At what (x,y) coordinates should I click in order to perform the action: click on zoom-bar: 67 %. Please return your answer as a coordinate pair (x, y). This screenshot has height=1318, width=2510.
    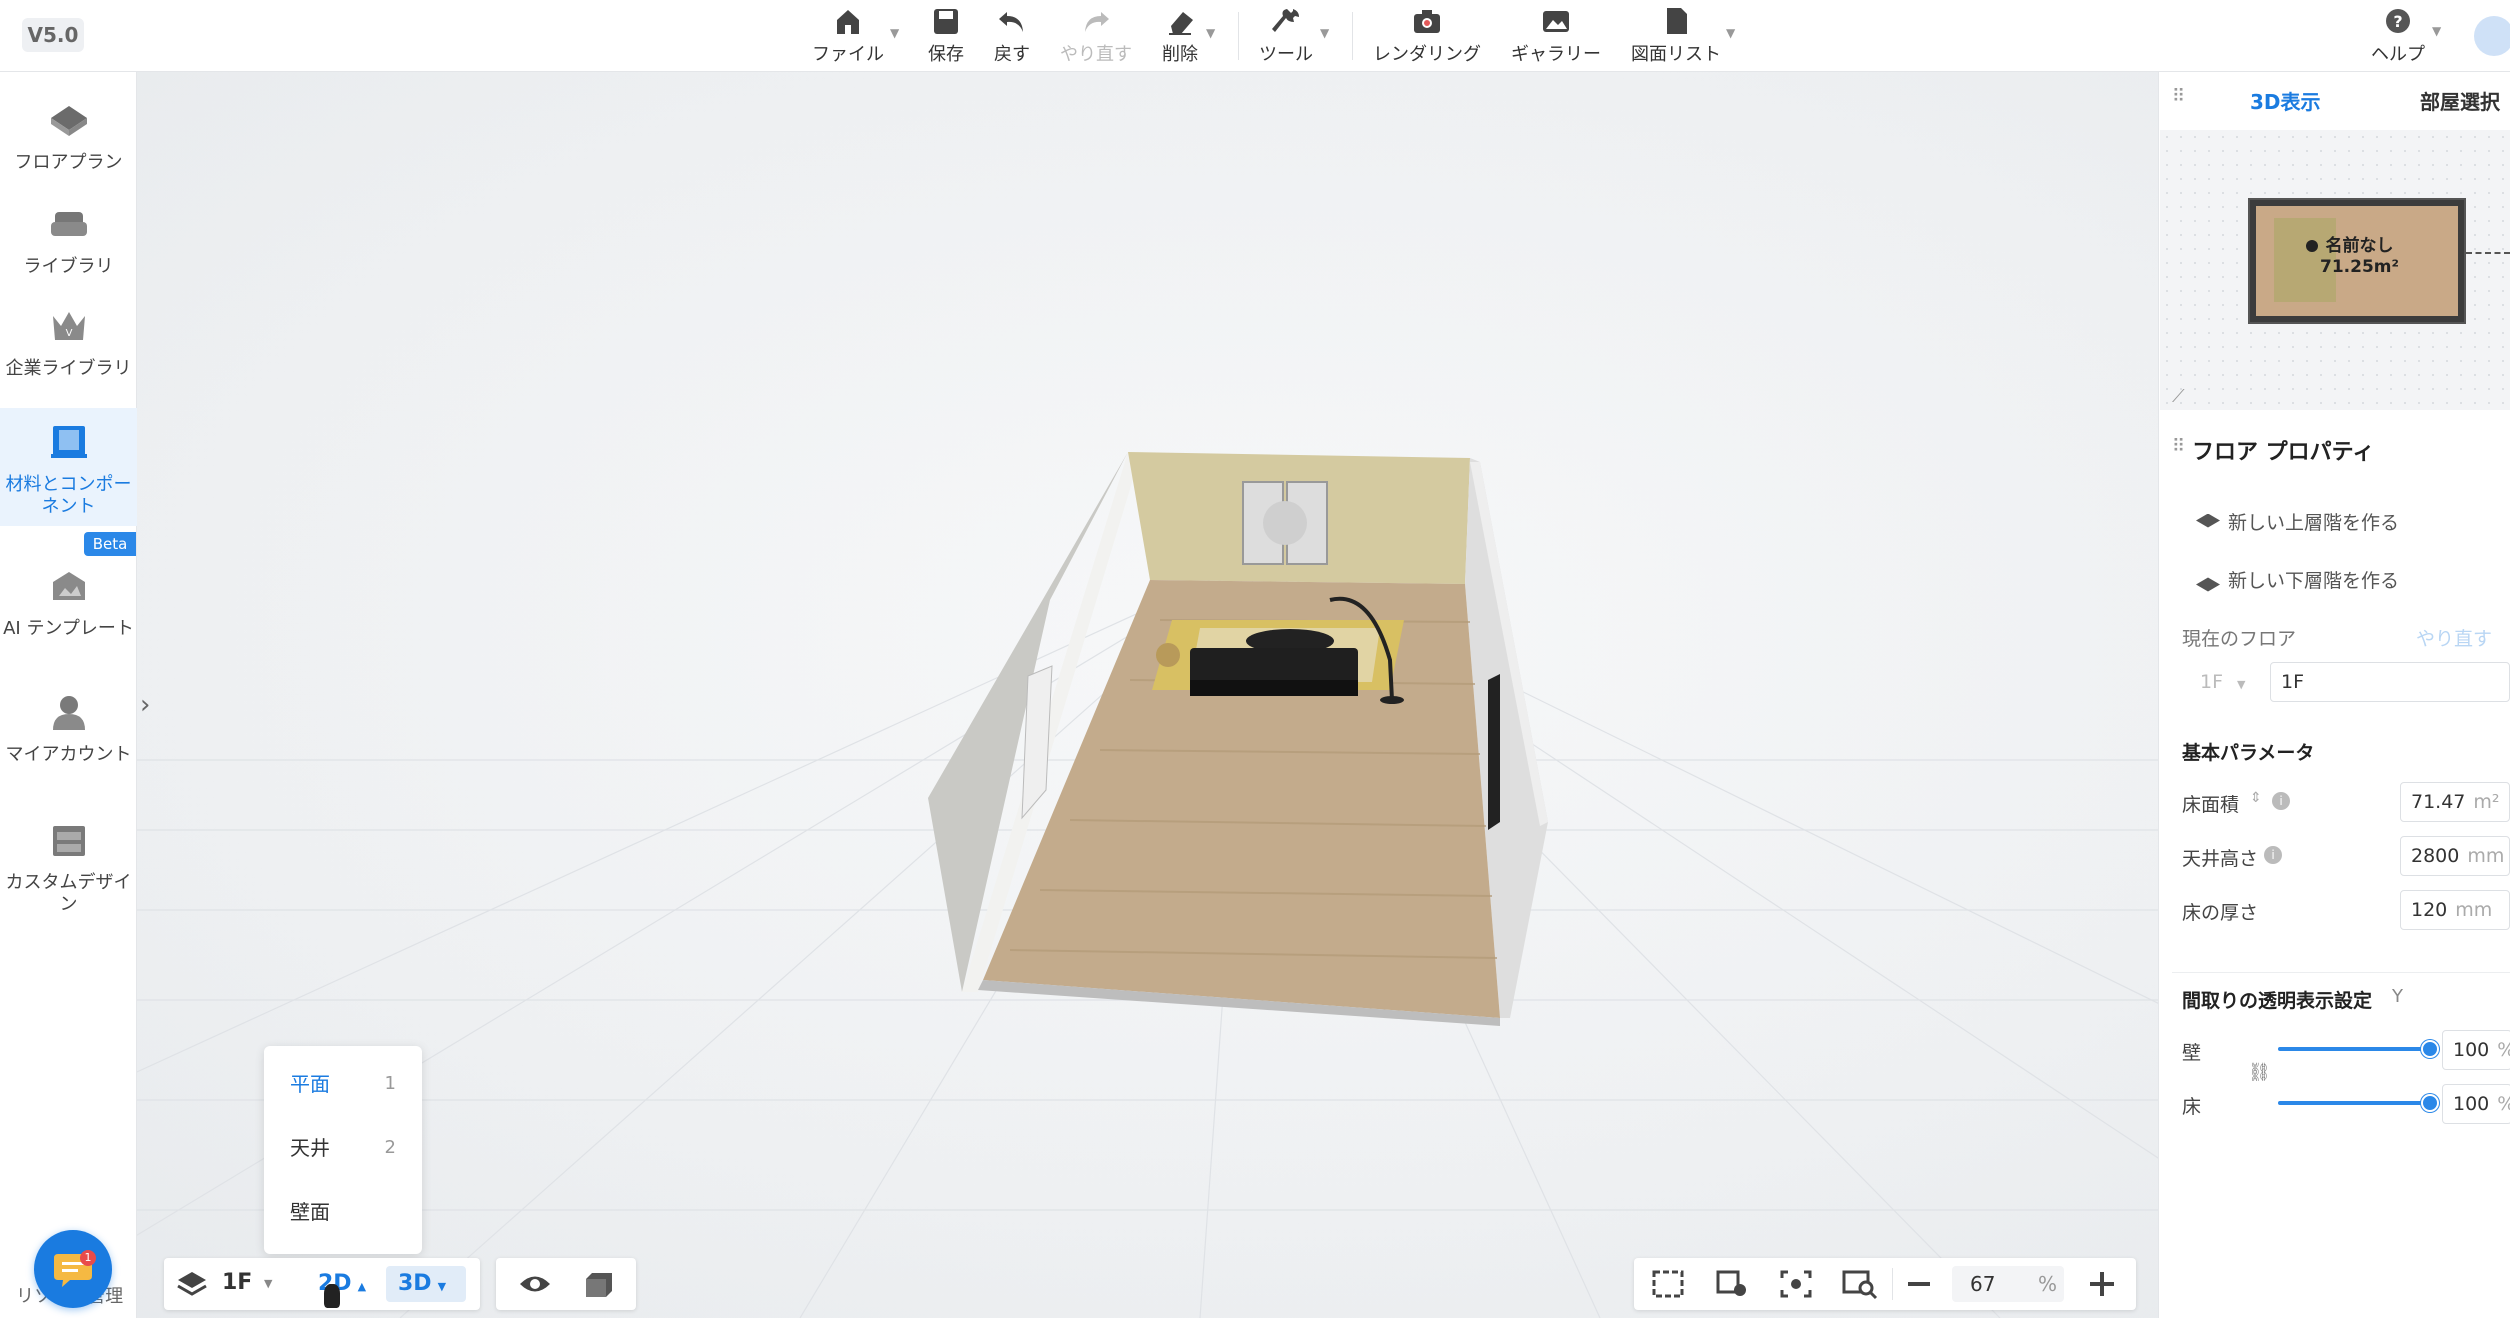
    Looking at the image, I should click on (1885, 1284).